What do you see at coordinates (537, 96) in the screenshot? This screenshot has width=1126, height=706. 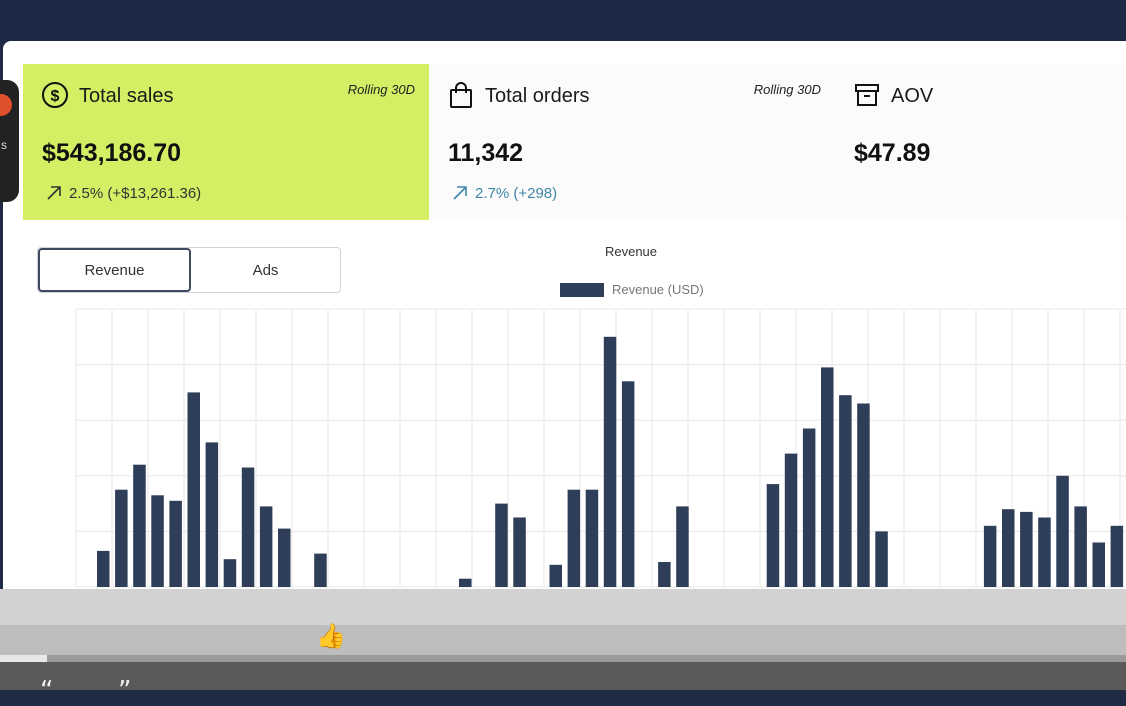 I see `kpi-title: Total orders` at bounding box center [537, 96].